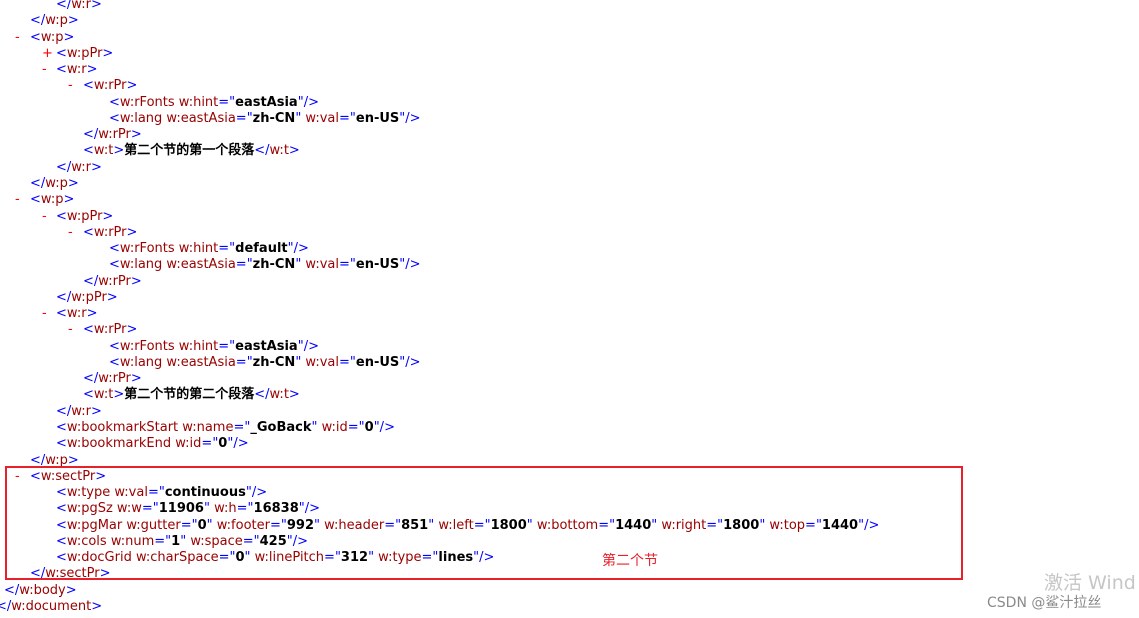 This screenshot has width=1139, height=618. I want to click on xml-attribute-value: default, so click(261, 248).